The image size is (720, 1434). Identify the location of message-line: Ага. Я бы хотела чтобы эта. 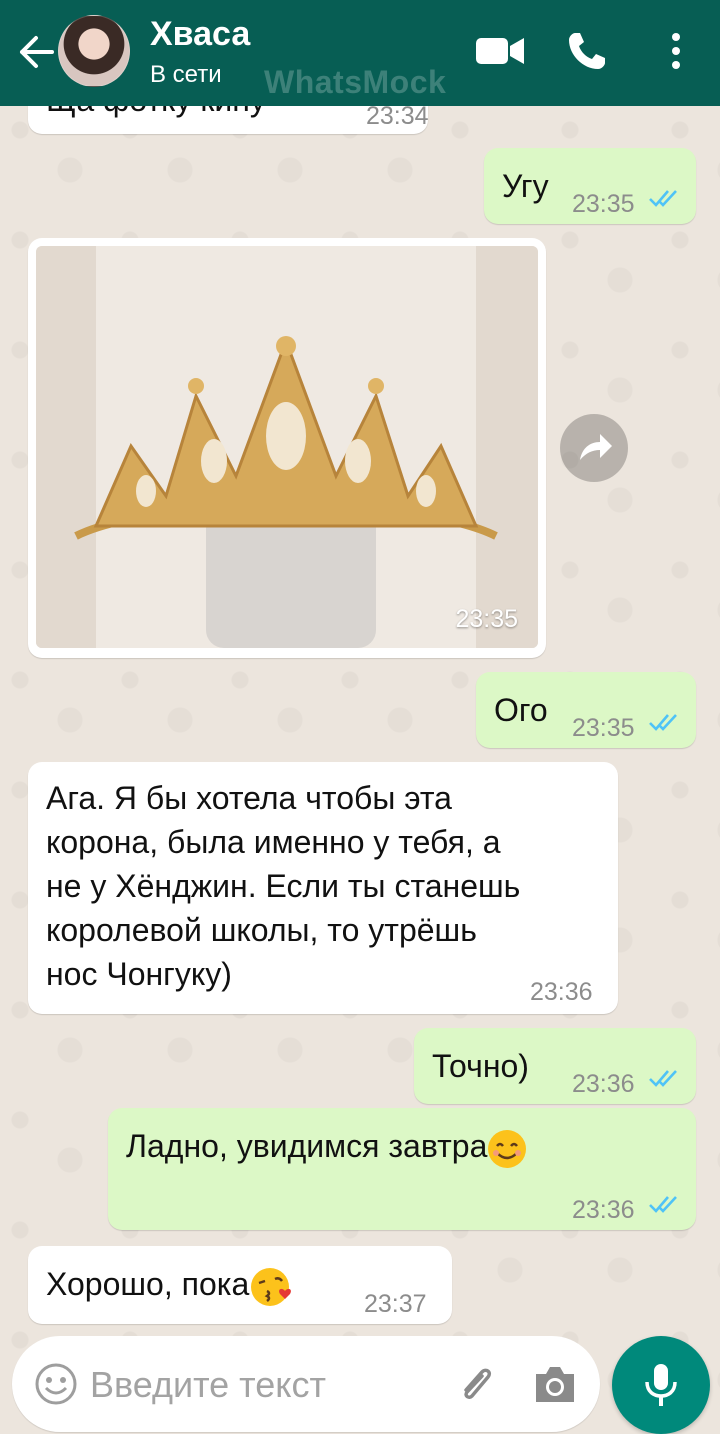
(249, 798).